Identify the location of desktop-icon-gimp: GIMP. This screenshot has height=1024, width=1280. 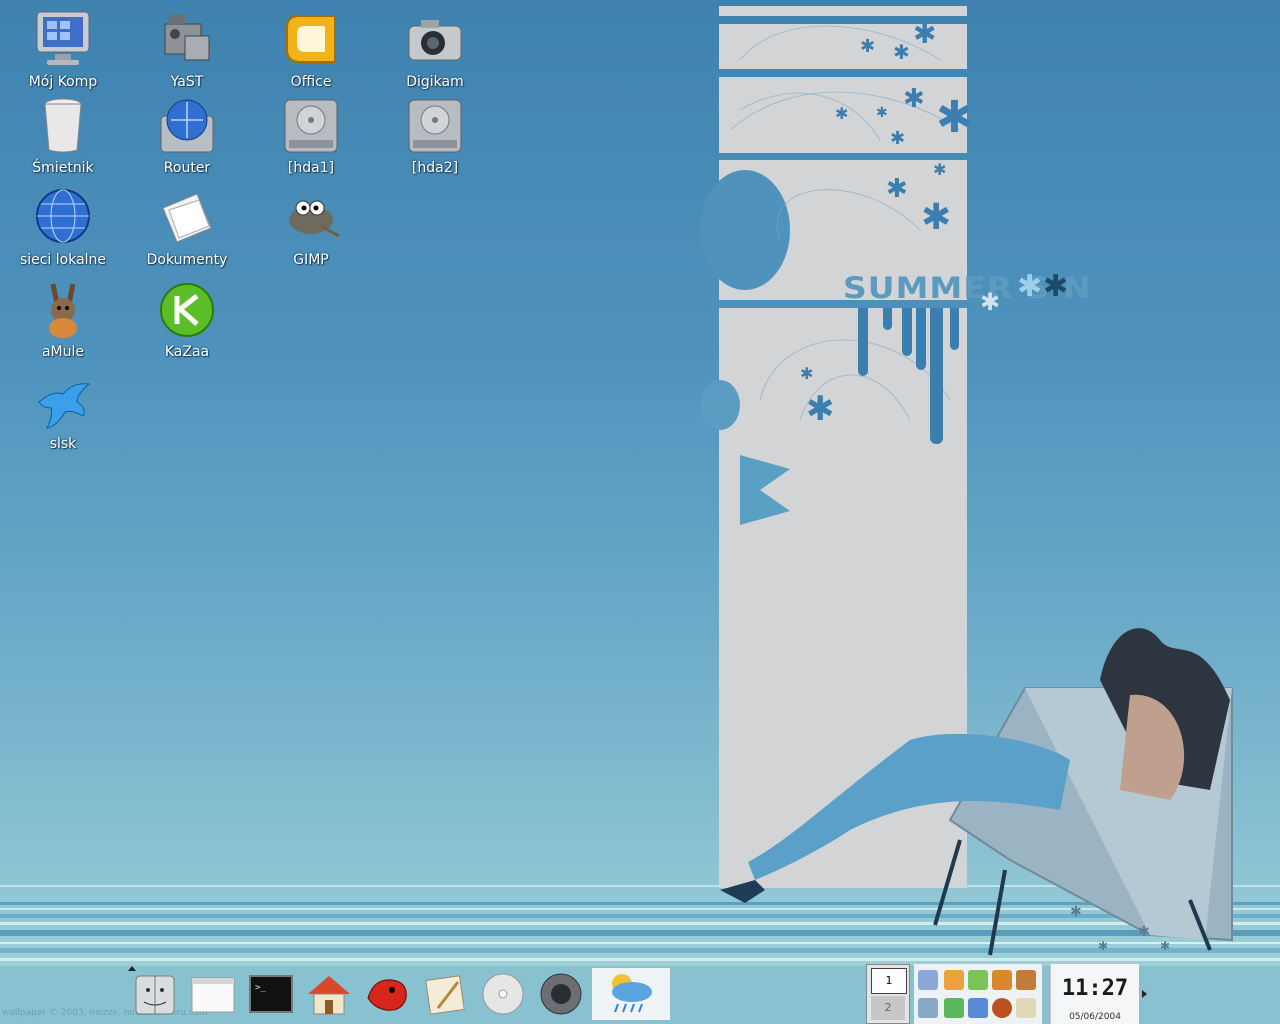
(311, 229).